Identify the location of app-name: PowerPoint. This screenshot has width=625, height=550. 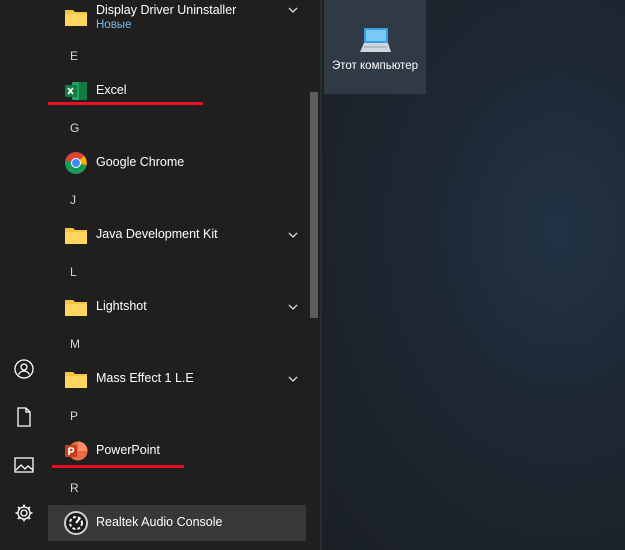
(128, 450).